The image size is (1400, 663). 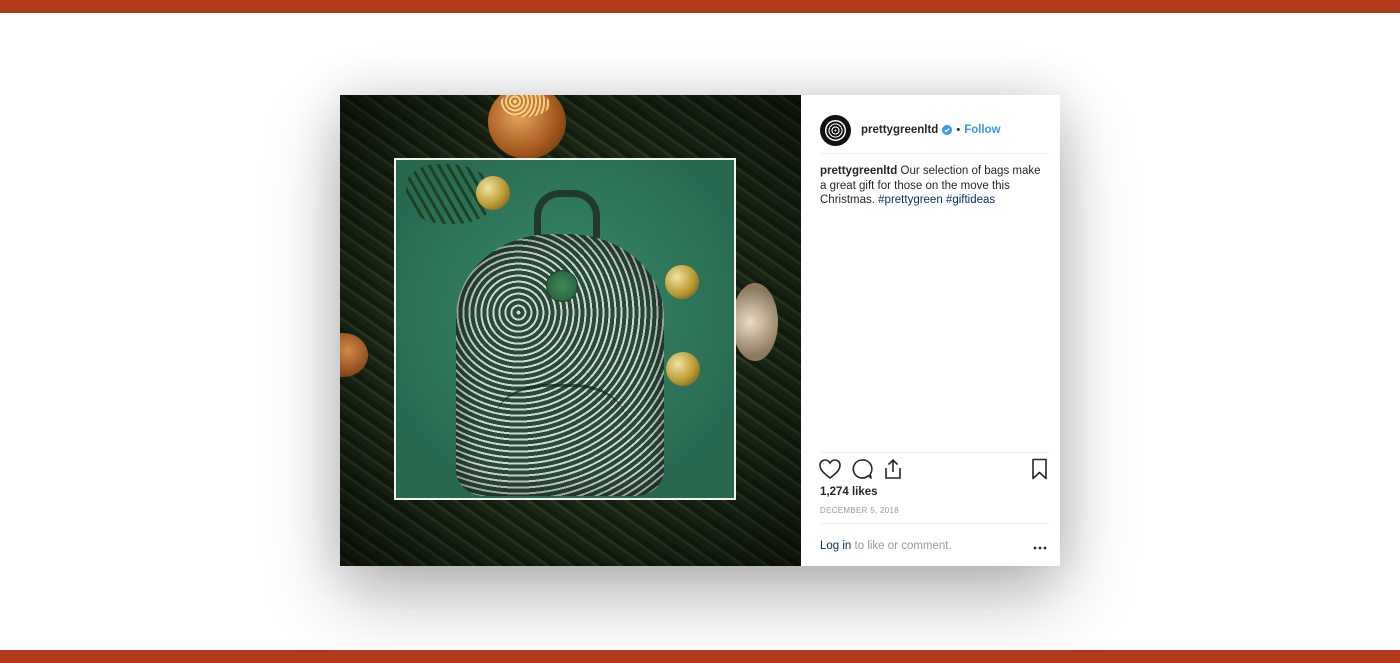 What do you see at coordinates (1040, 547) in the screenshot?
I see `more-icon` at bounding box center [1040, 547].